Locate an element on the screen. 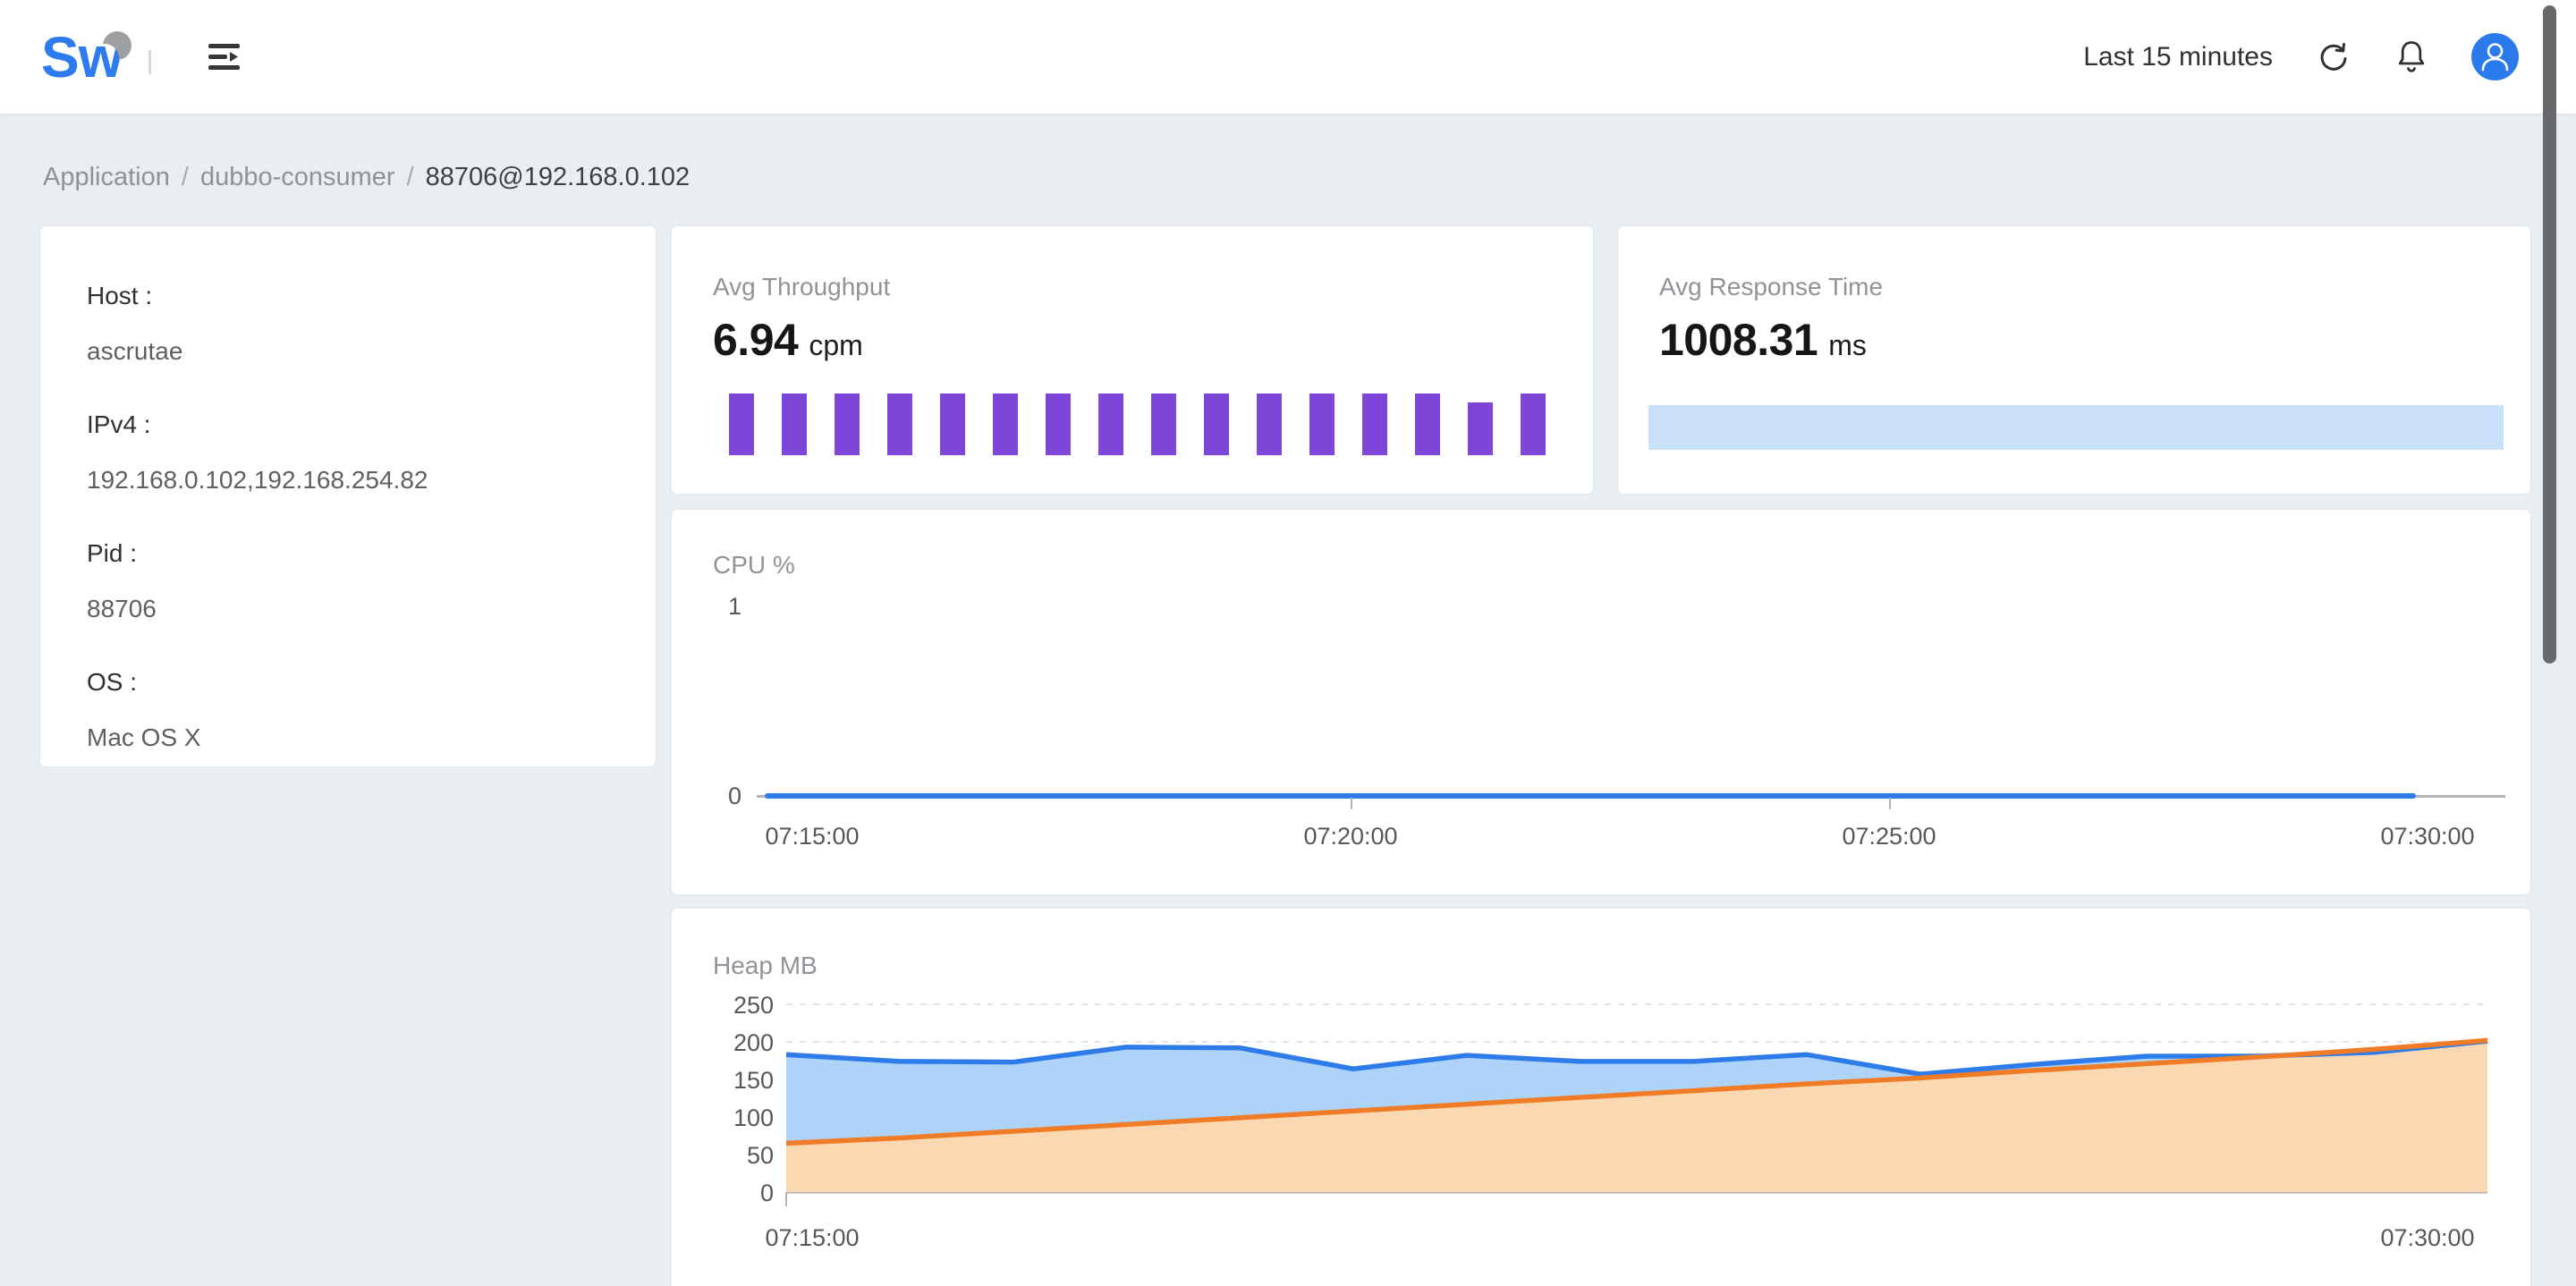 The image size is (2576, 1286). pid-value: 88706 is located at coordinates (122, 608).